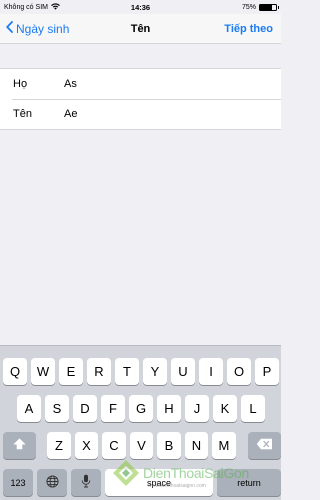 The image size is (320, 500). Describe the element at coordinates (29, 408) in the screenshot. I see `key-a: A` at that location.